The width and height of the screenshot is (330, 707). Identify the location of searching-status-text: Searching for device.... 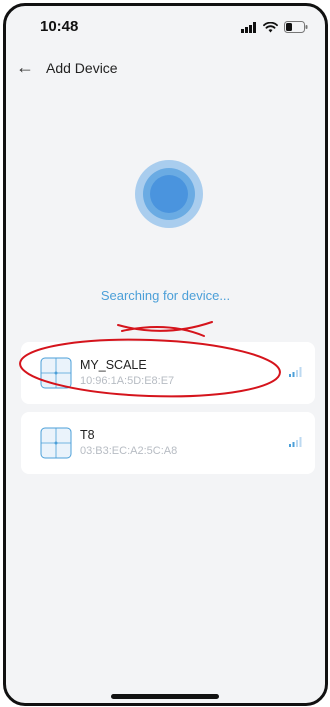
(165, 295).